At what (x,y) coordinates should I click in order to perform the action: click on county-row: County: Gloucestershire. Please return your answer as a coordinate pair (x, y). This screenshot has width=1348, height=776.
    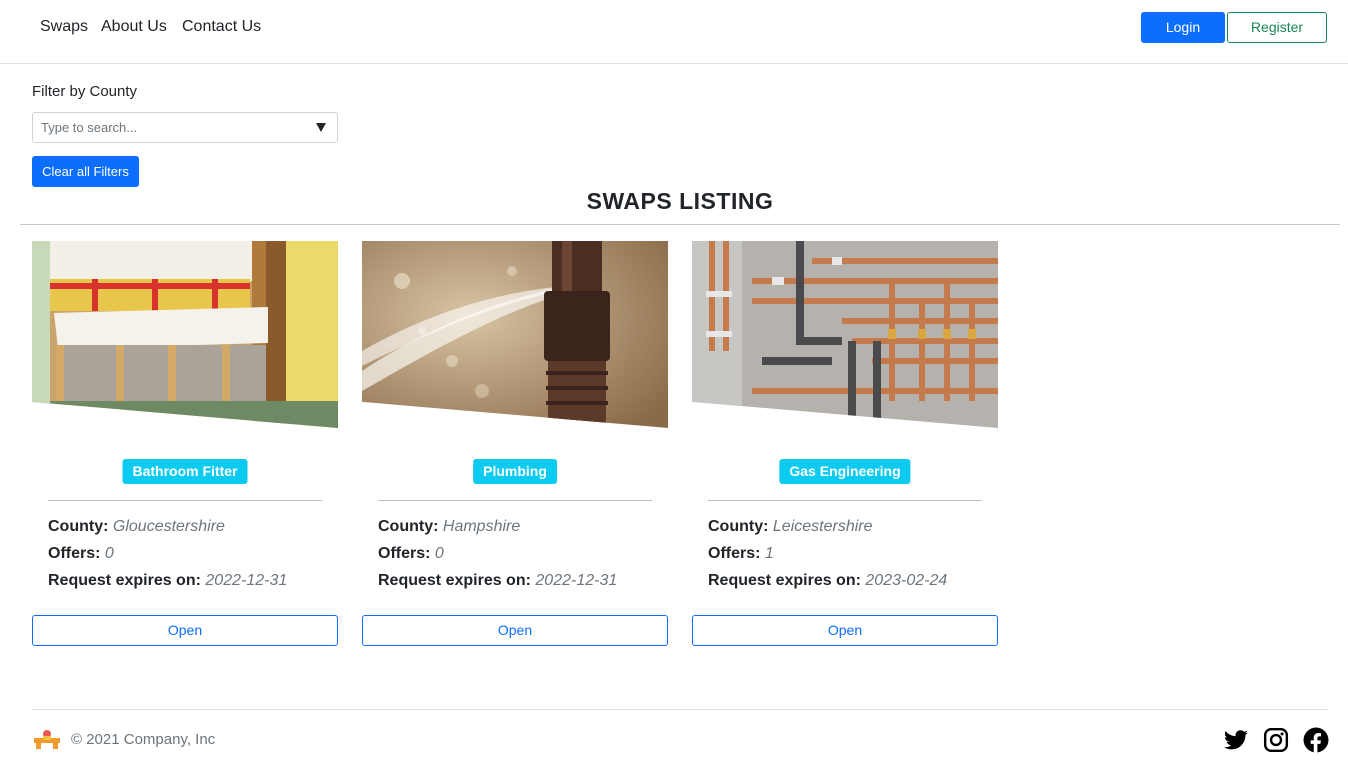
    Looking at the image, I should click on (136, 527).